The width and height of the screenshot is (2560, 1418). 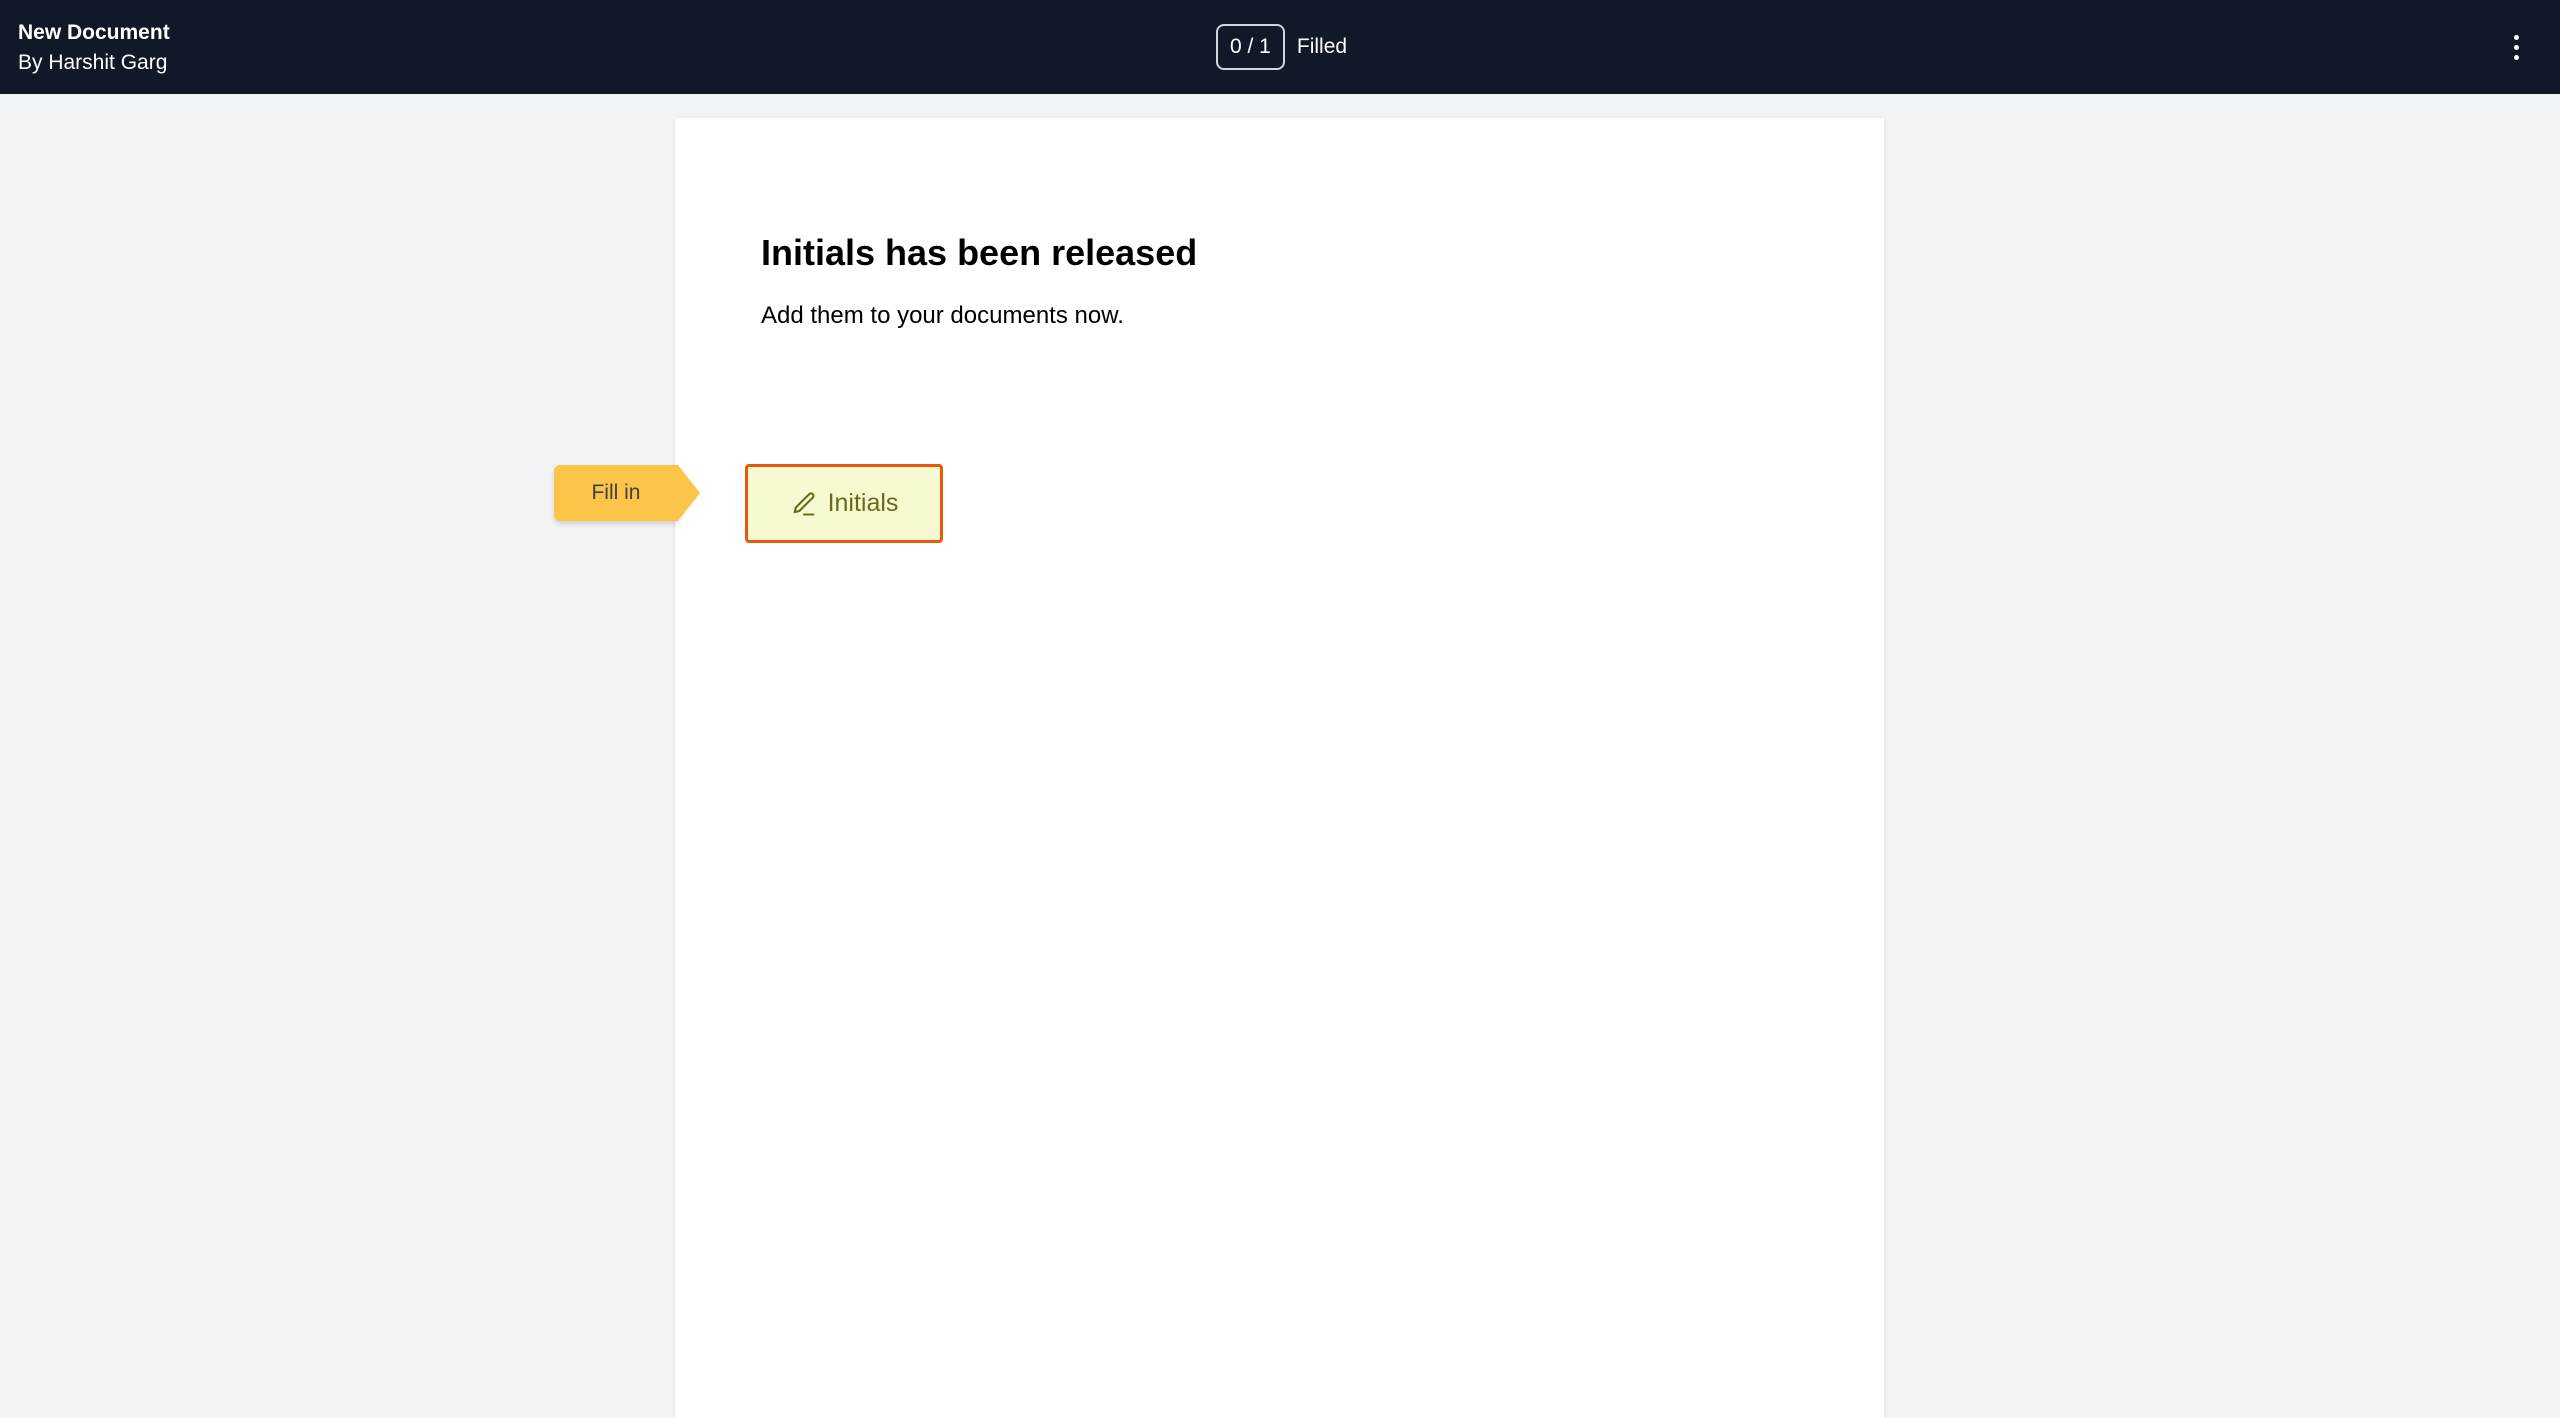 What do you see at coordinates (979, 252) in the screenshot?
I see `document-heading: Initials has been released` at bounding box center [979, 252].